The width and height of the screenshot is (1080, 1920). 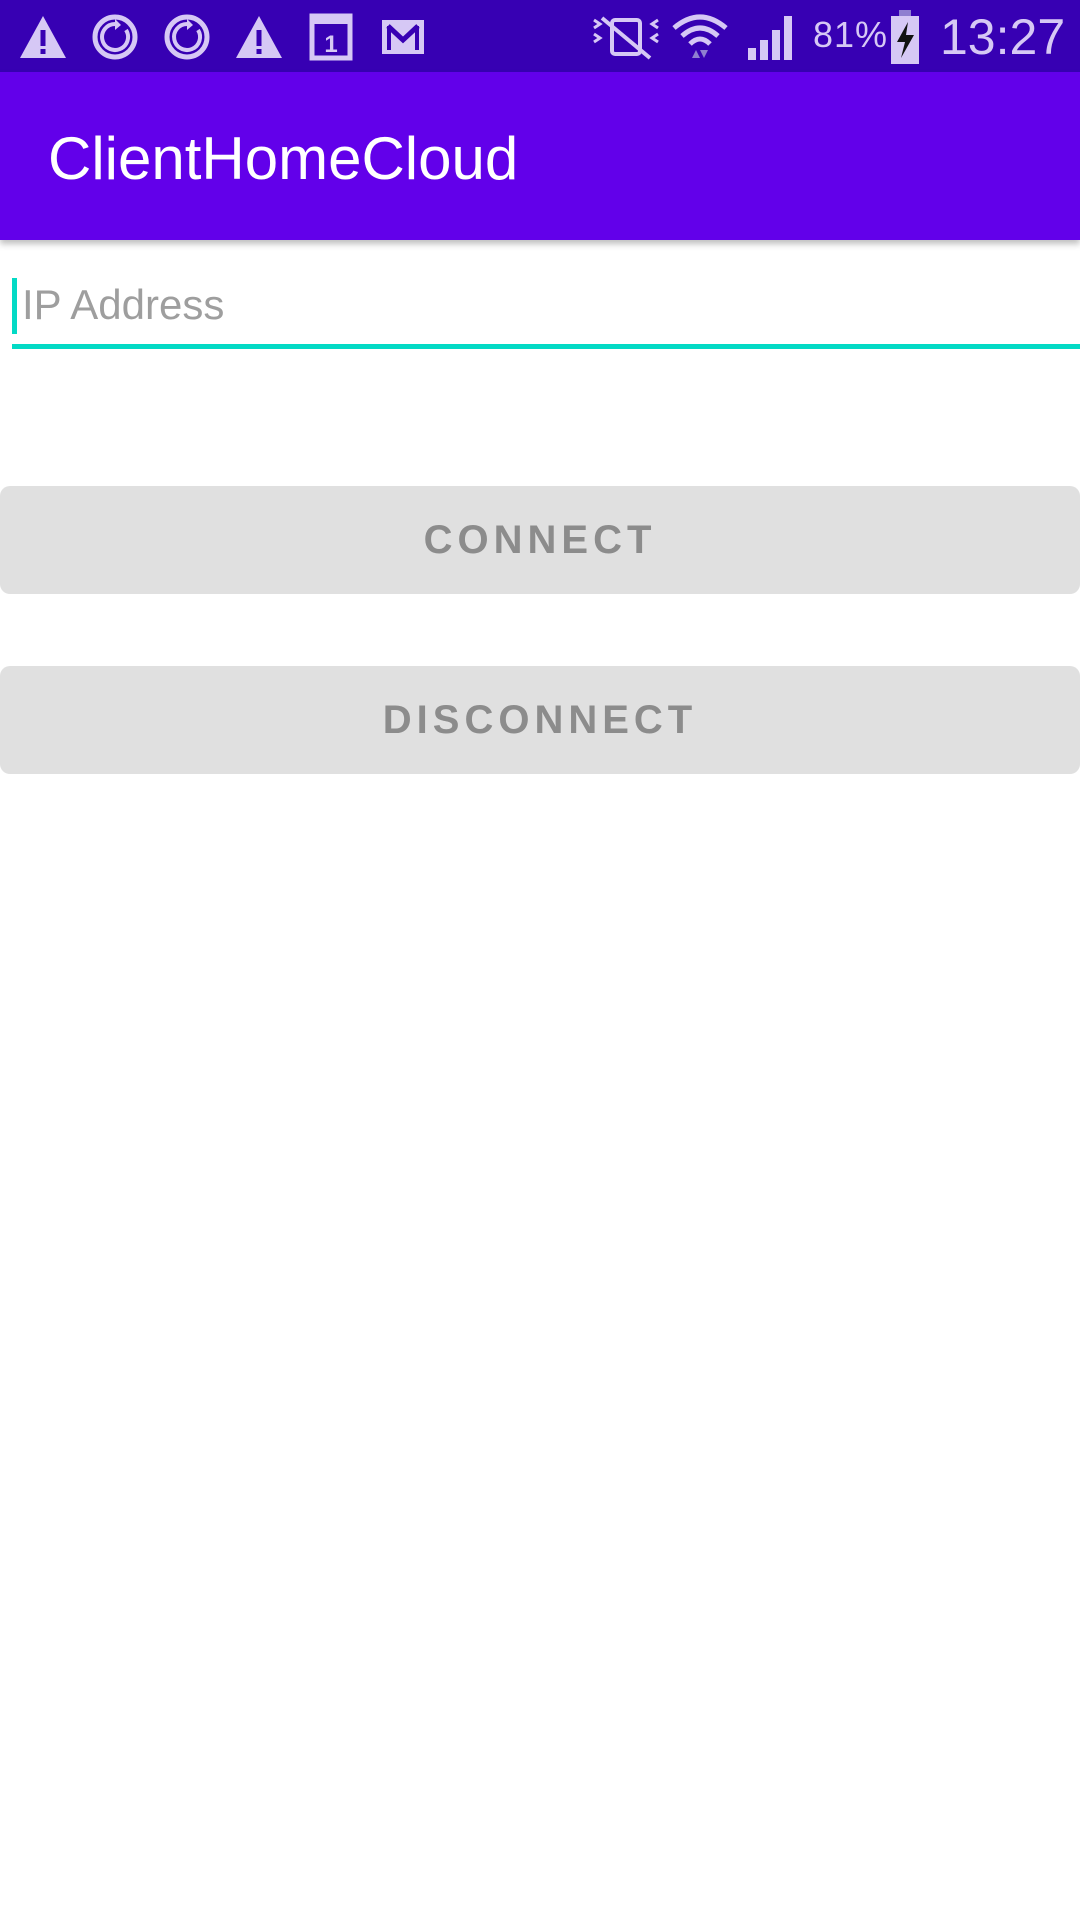 I want to click on ip-address-input, so click(x=542, y=305).